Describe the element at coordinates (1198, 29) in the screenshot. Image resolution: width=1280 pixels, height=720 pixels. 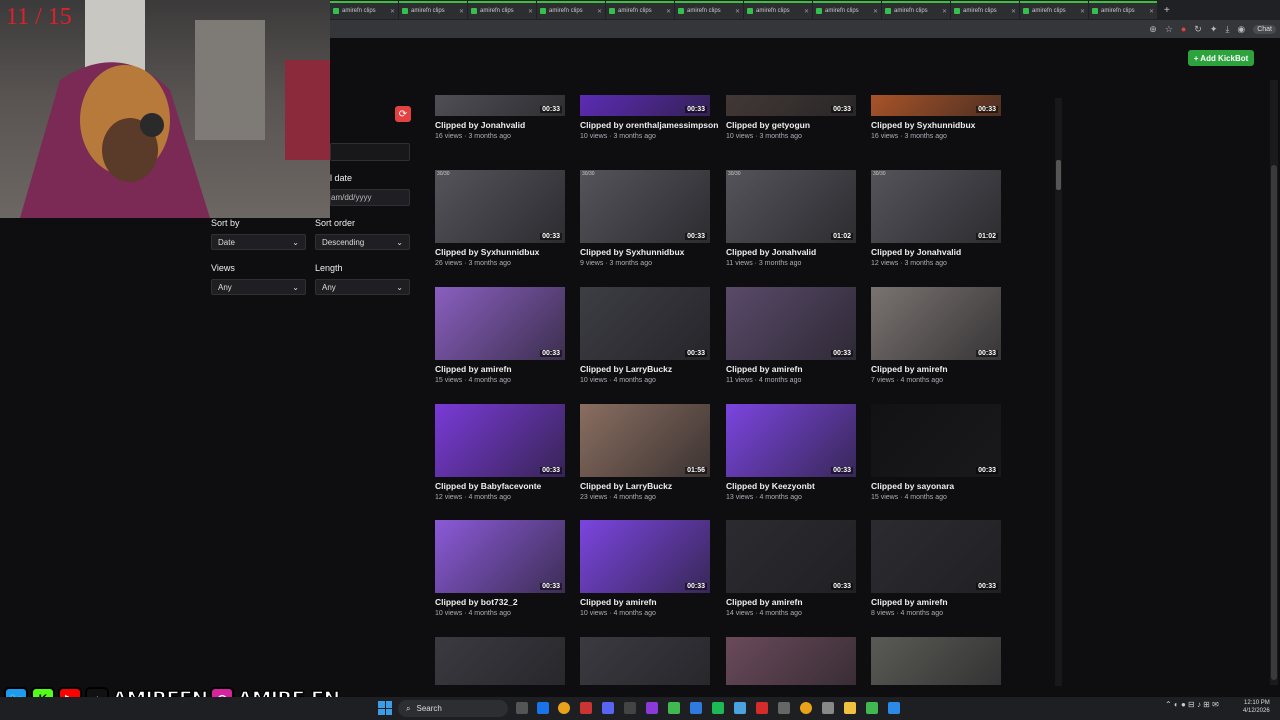
I see `refresh-extension-icon: ↻` at that location.